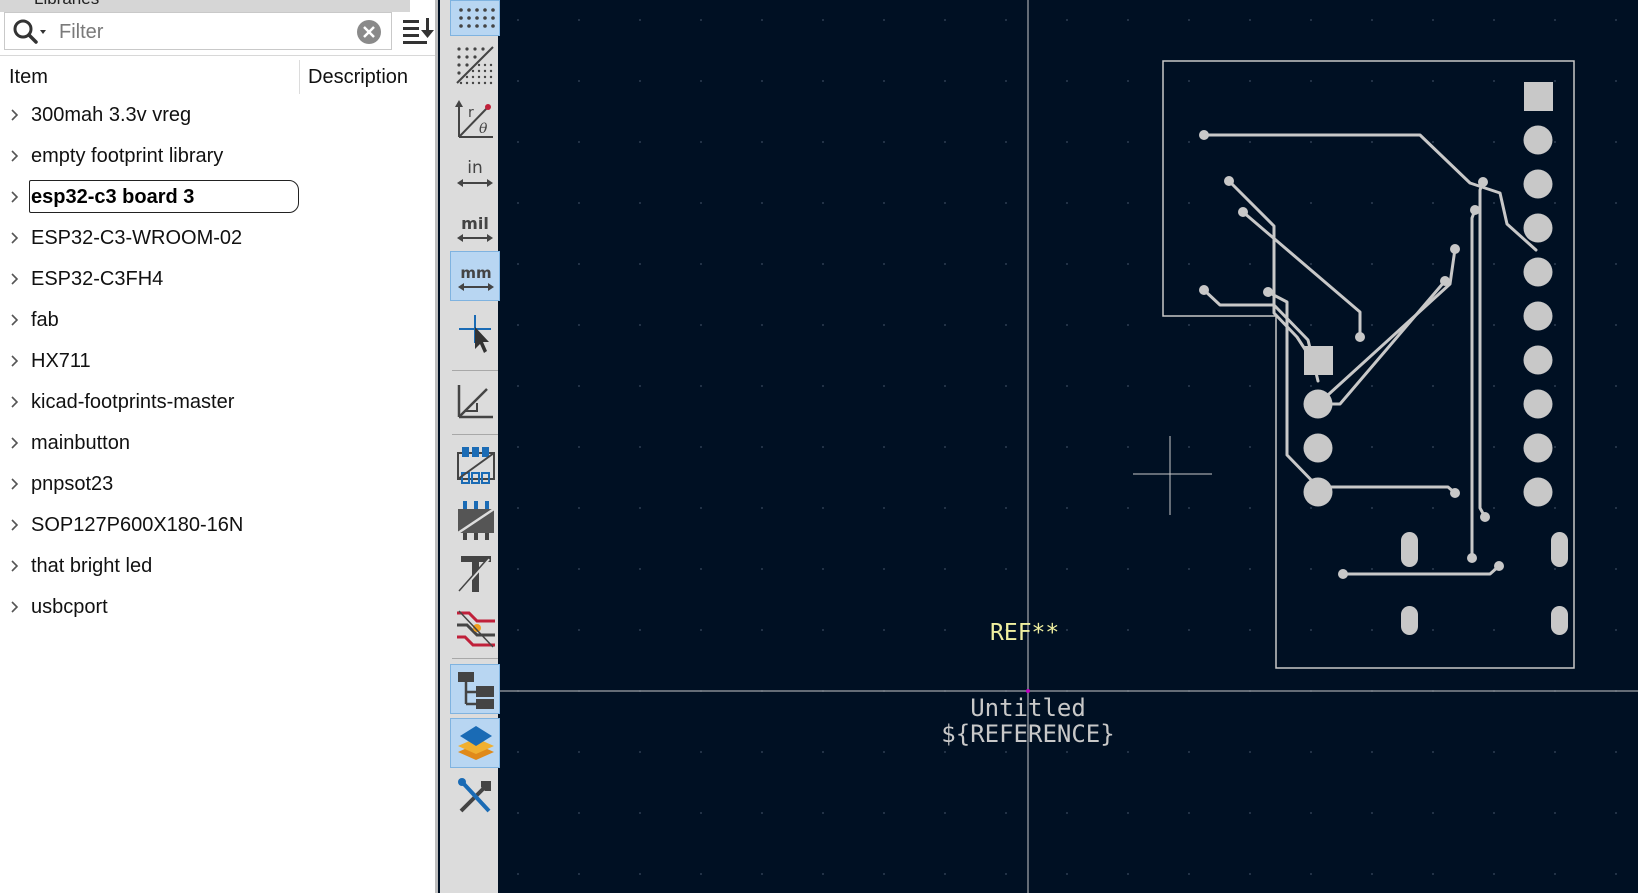  I want to click on library-tree-item: SOP127P600X180-16N, so click(217, 526).